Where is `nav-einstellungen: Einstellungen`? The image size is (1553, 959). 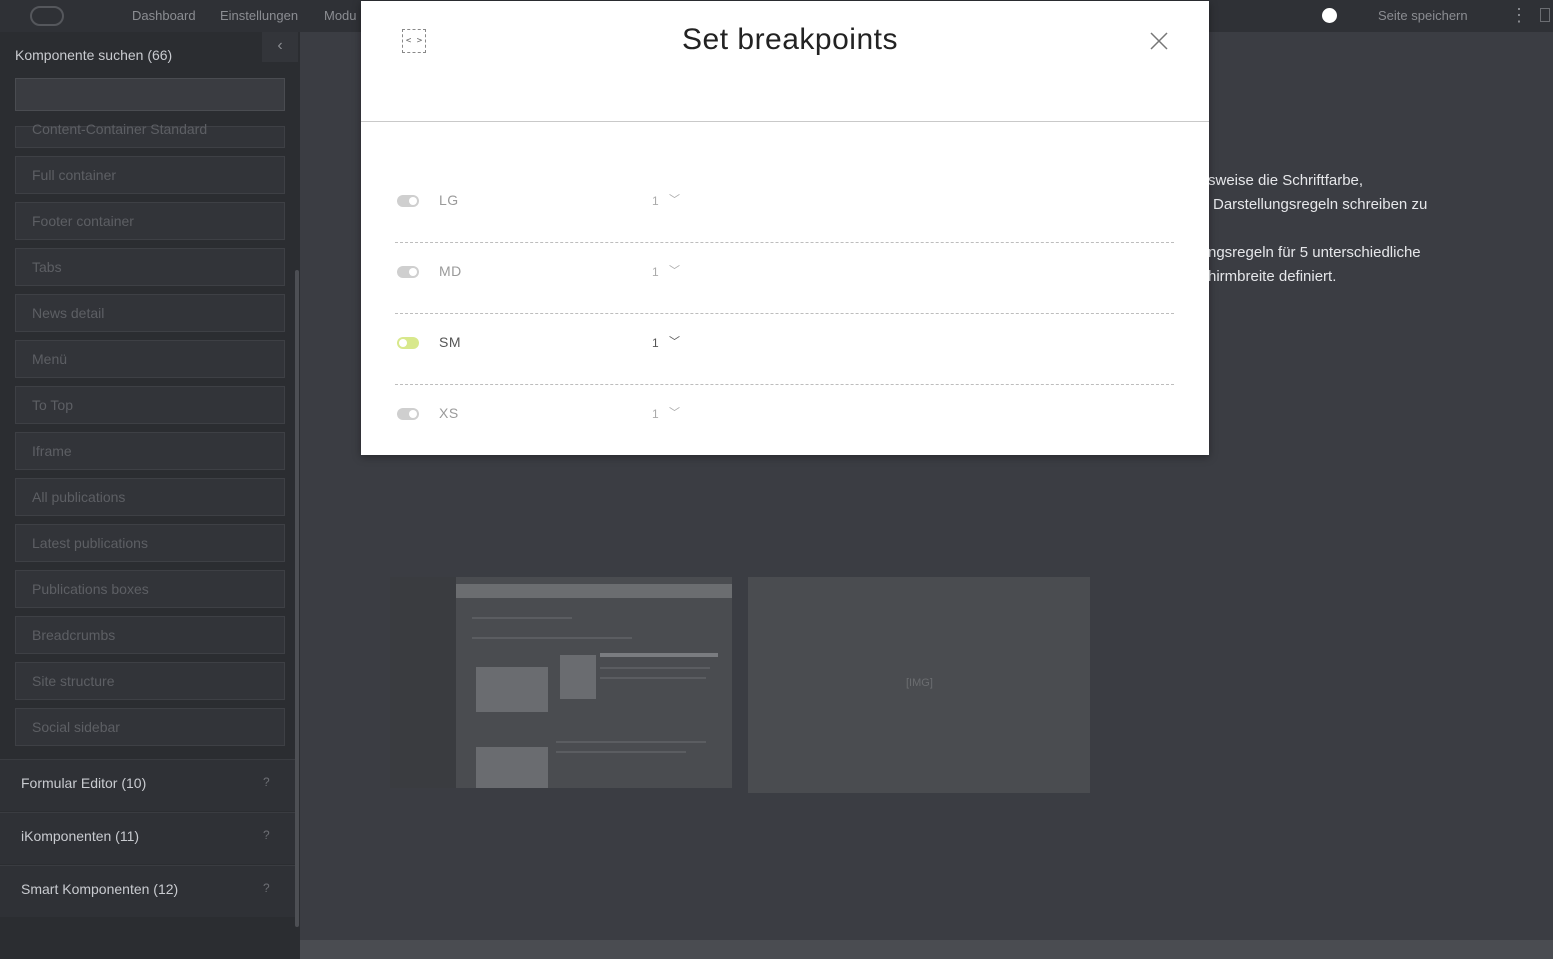 nav-einstellungen: Einstellungen is located at coordinates (259, 15).